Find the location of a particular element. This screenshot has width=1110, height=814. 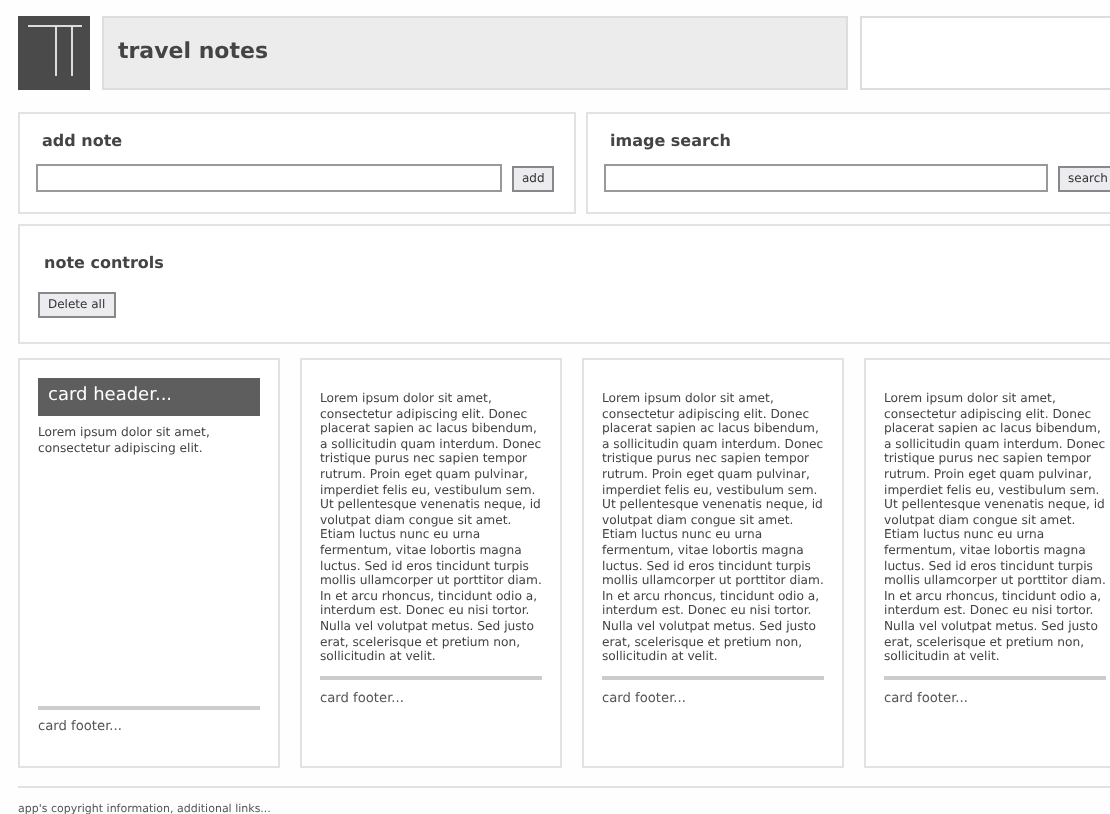

app-title: travel notes is located at coordinates (193, 52).